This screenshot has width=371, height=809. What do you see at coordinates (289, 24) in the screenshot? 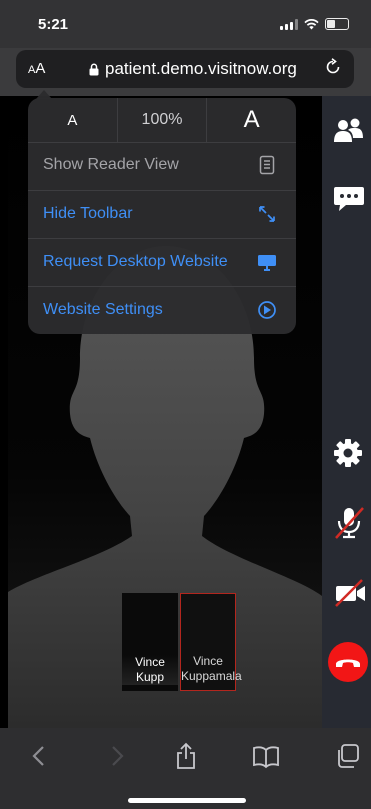
I see `cellular-signal-icon` at bounding box center [289, 24].